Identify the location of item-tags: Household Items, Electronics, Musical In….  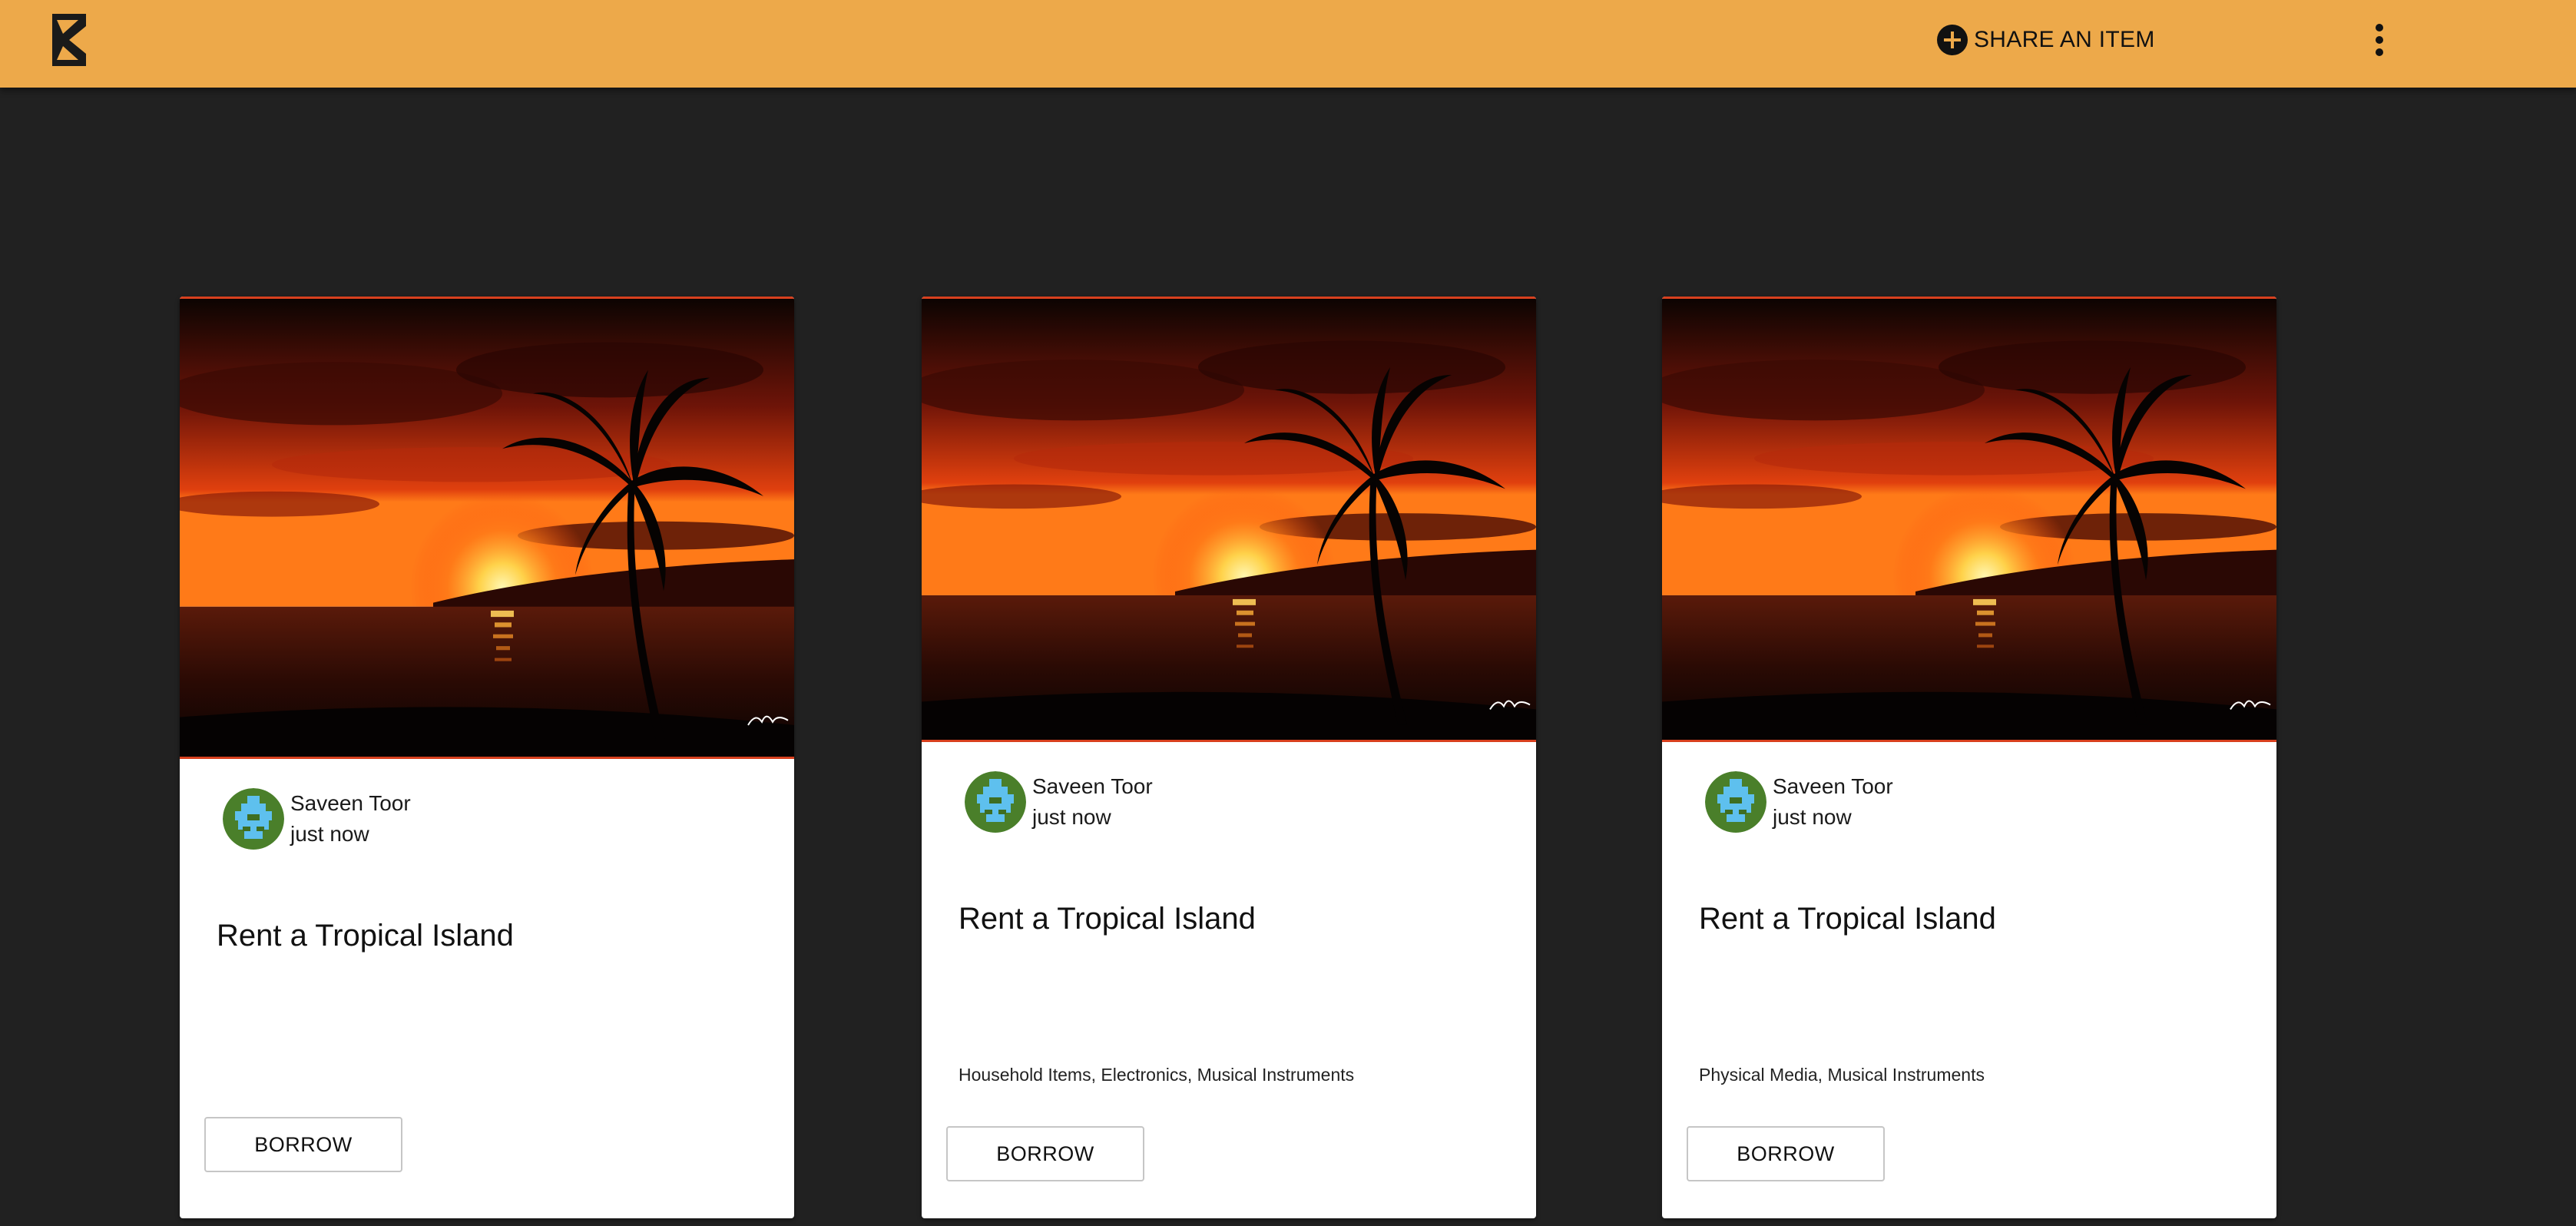
(1157, 1075).